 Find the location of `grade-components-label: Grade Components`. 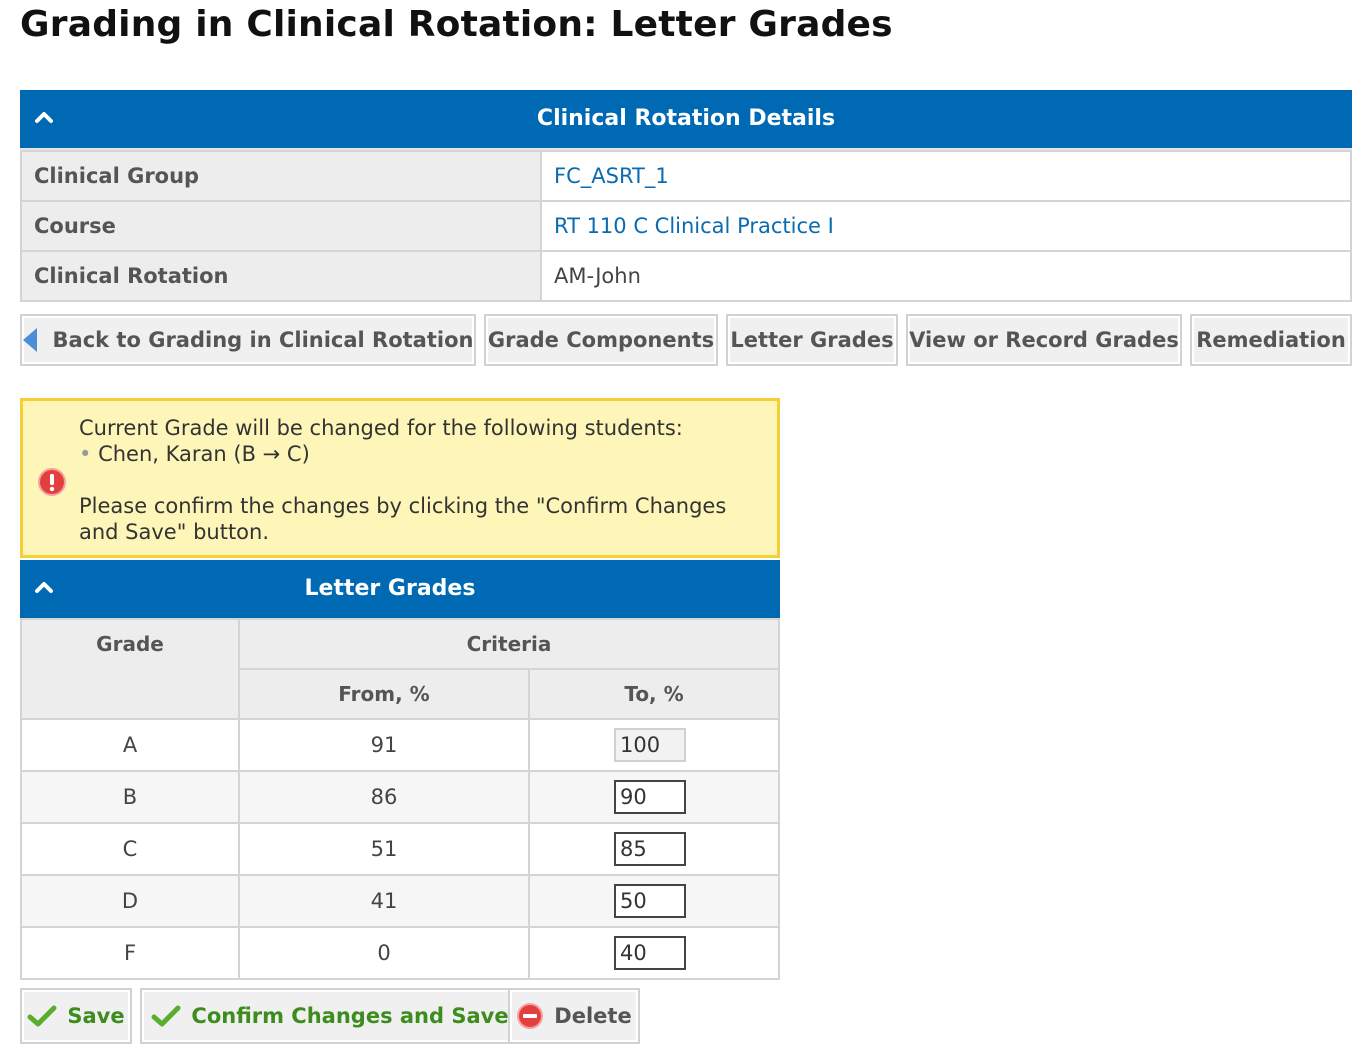

grade-components-label: Grade Components is located at coordinates (601, 340).